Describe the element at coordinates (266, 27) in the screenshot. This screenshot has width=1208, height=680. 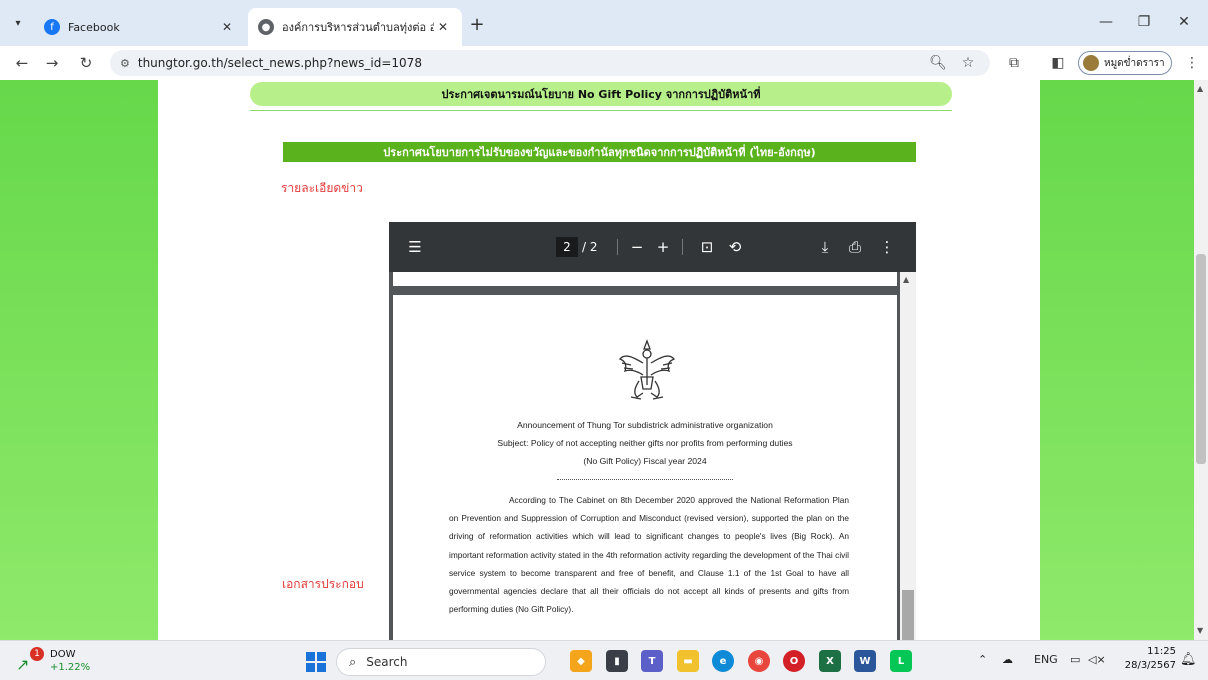
I see `globe-icon: ●` at that location.